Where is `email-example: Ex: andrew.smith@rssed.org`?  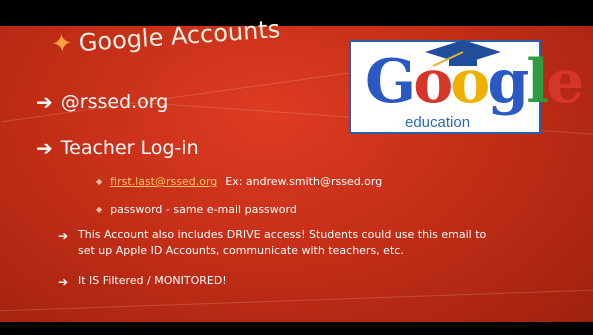
email-example: Ex: andrew.smith@rssed.org is located at coordinates (304, 181).